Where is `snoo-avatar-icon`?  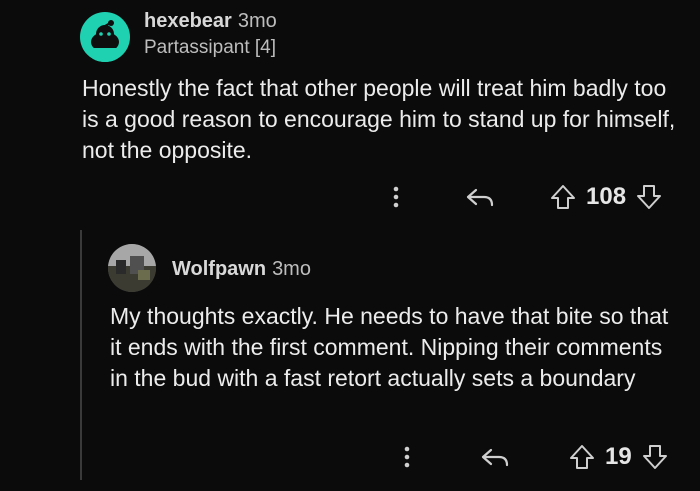 snoo-avatar-icon is located at coordinates (105, 41).